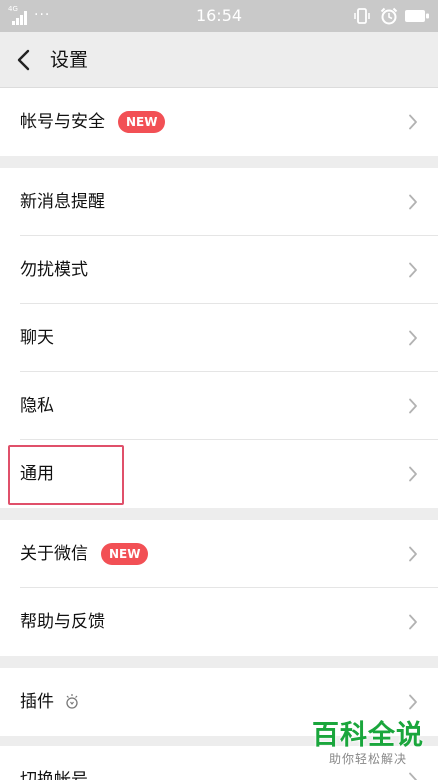 The image size is (438, 780). I want to click on settings-item-label: 插件, so click(37, 702).